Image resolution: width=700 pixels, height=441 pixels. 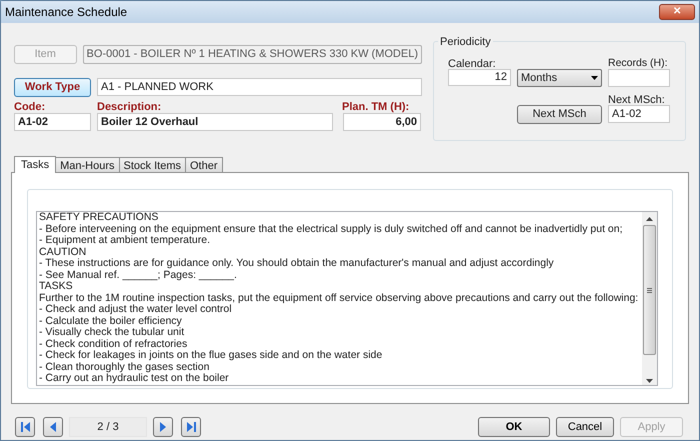 I want to click on tab: Man-Hours, so click(x=87, y=164).